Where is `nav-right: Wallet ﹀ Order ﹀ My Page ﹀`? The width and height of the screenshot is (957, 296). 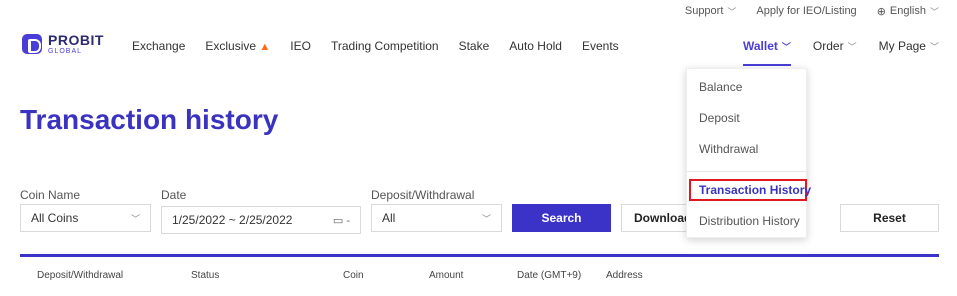
nav-right: Wallet ﹀ Order ﹀ My Page ﹀ is located at coordinates (841, 52).